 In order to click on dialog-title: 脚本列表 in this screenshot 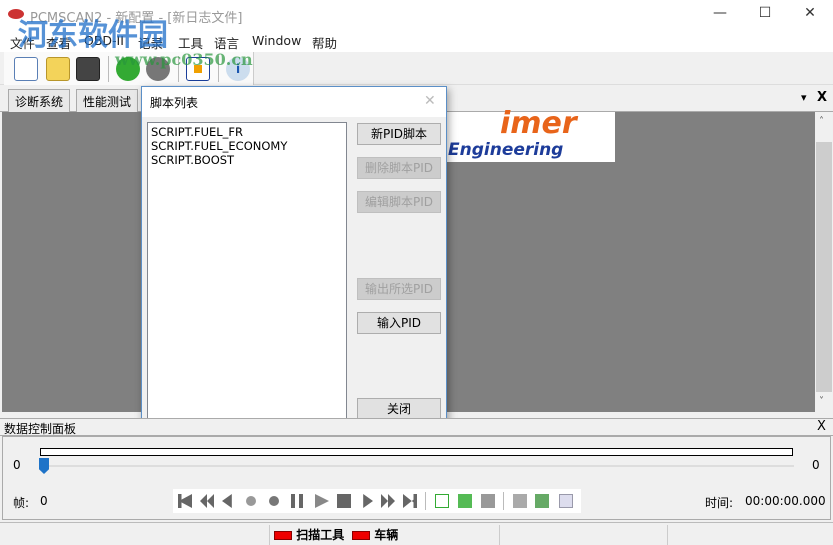, I will do `click(174, 103)`.